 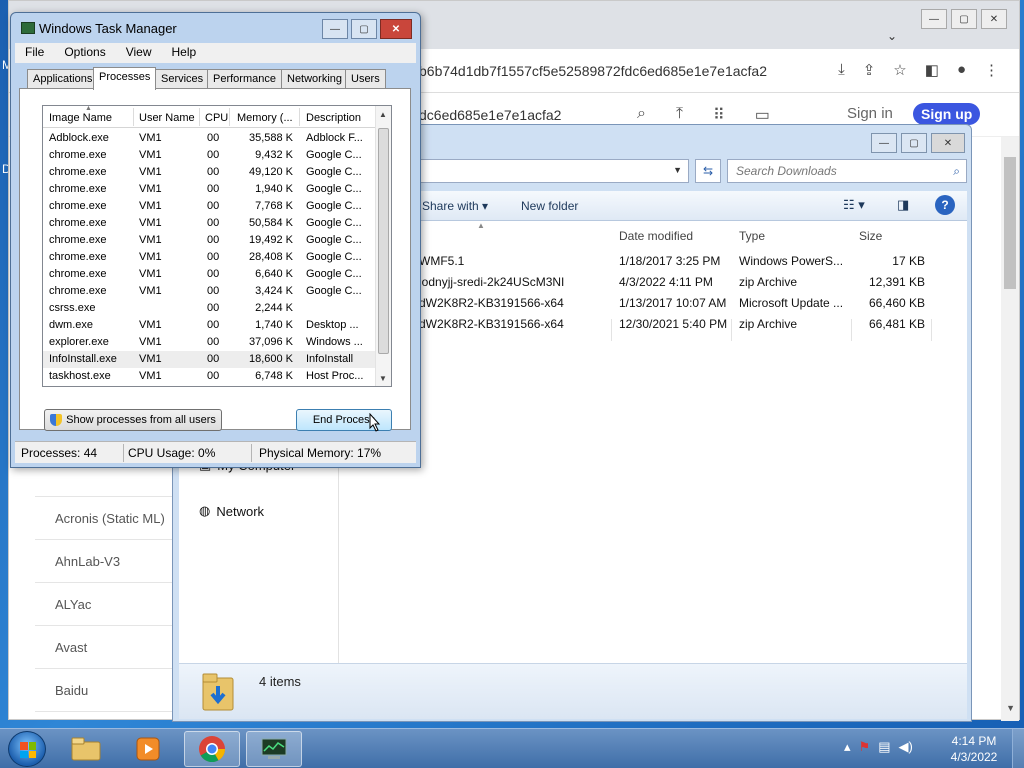 I want to click on volume-icon: ◀), so click(x=905, y=747).